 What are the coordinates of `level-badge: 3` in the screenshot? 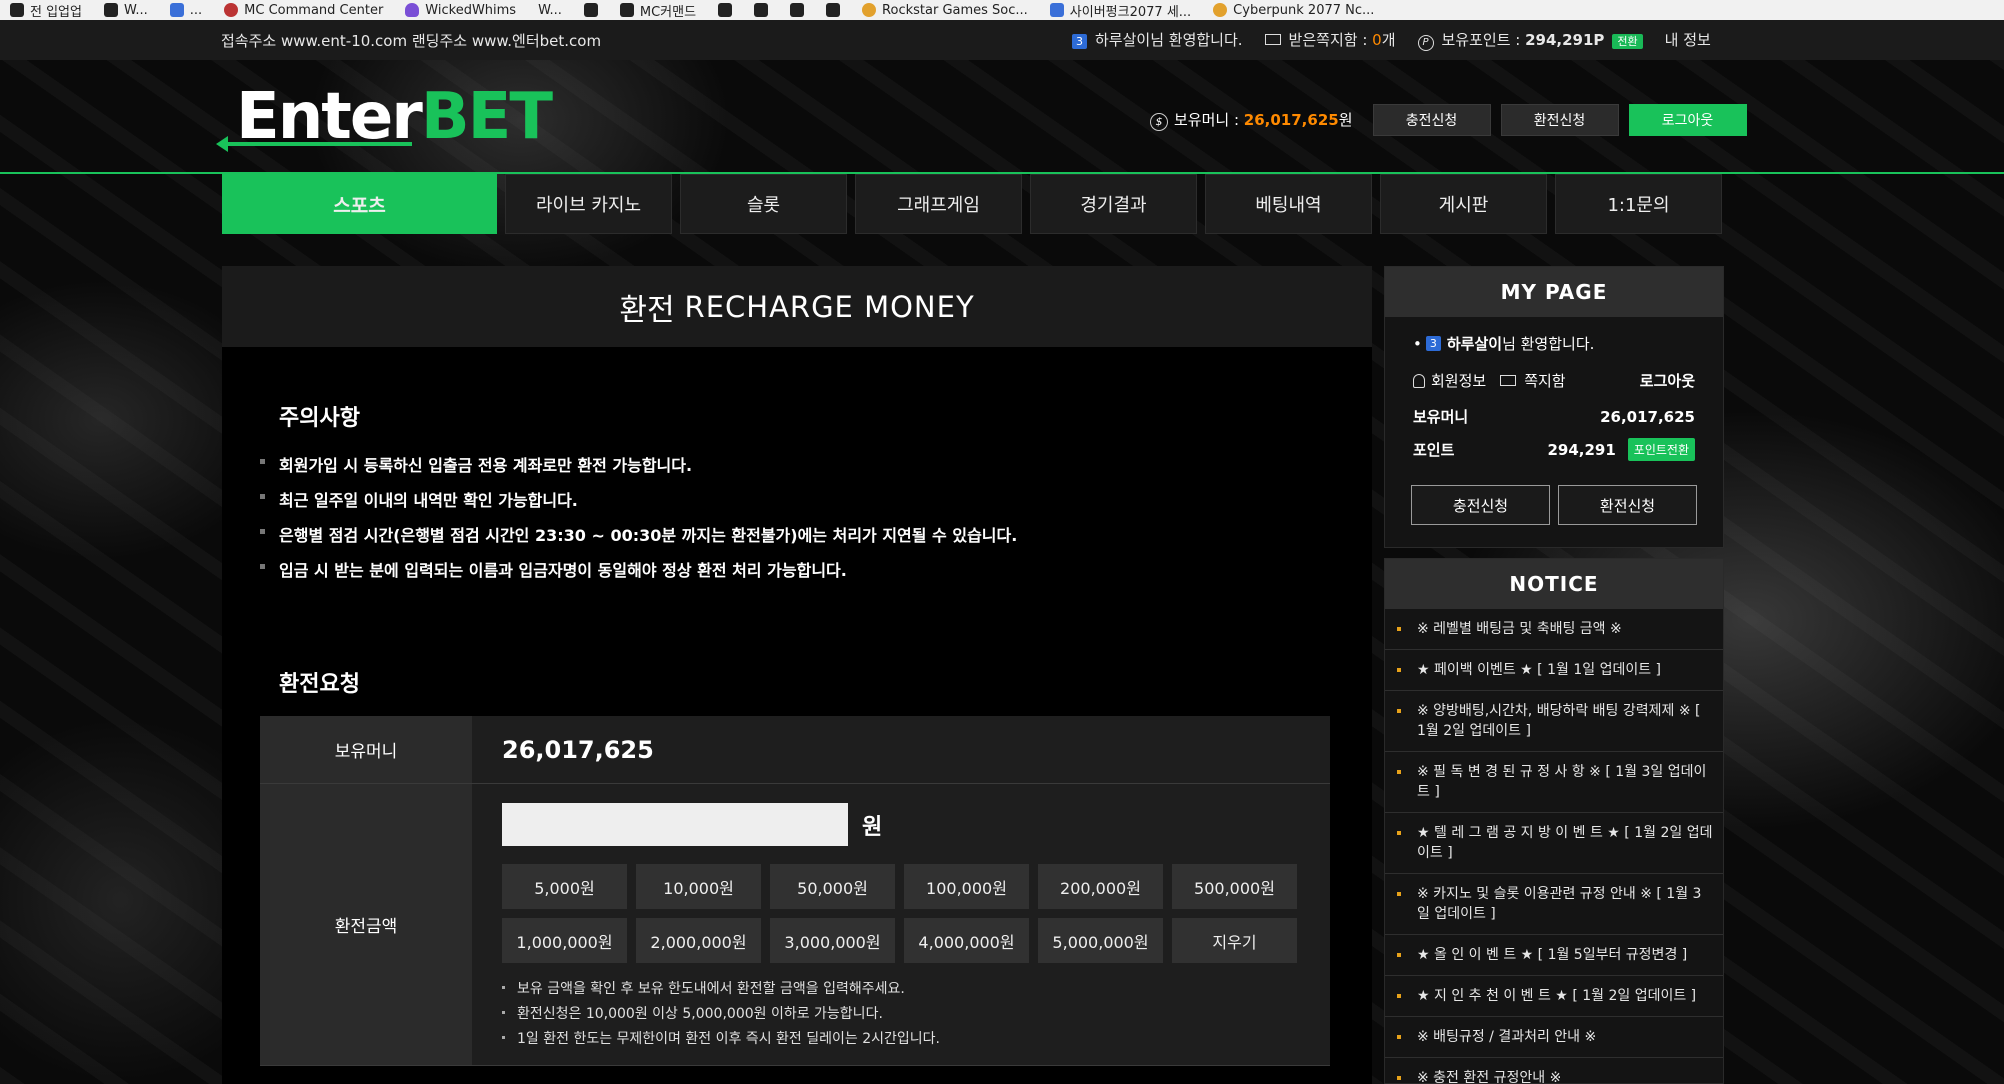 It's located at (1079, 42).